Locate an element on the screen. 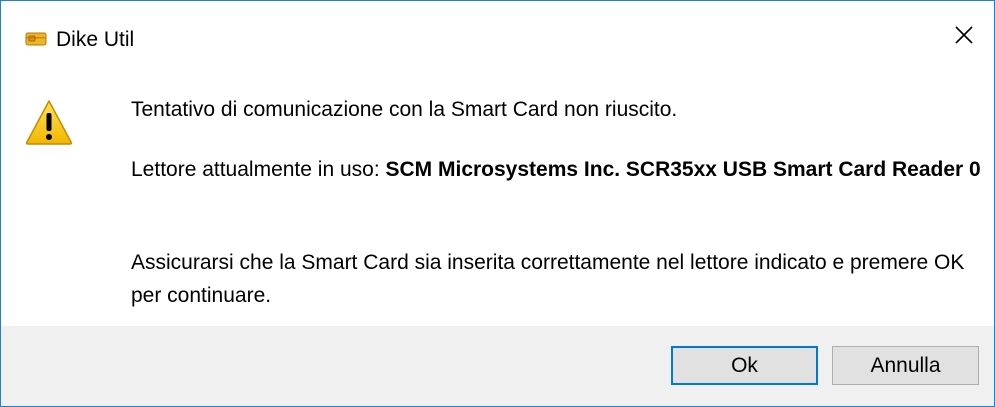 This screenshot has height=407, width=995. ok-button: Ok is located at coordinates (744, 365).